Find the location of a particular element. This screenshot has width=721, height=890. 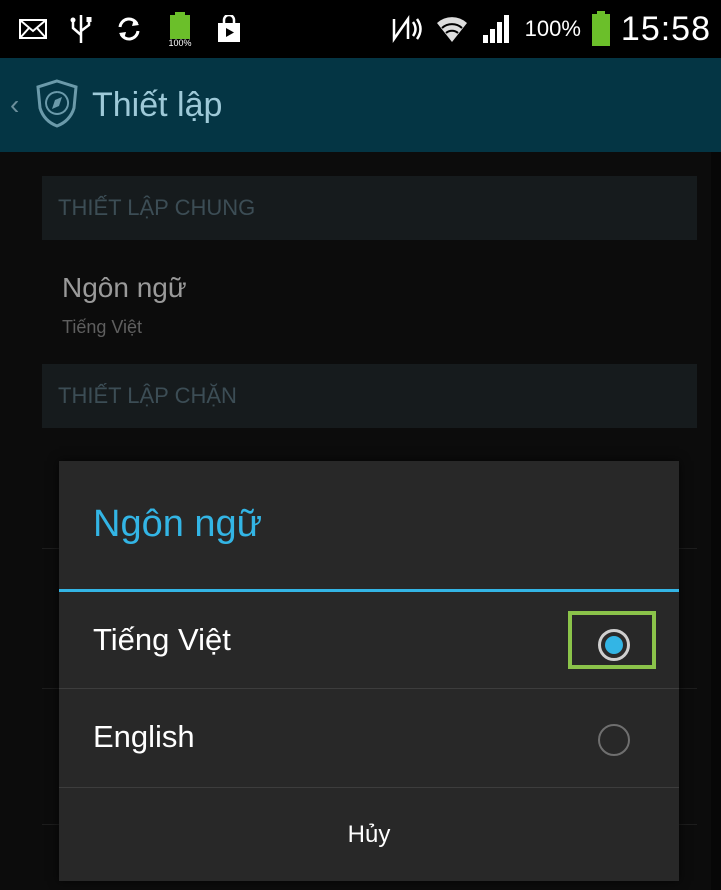

back-chevron-icon: ‹ is located at coordinates (19, 105).